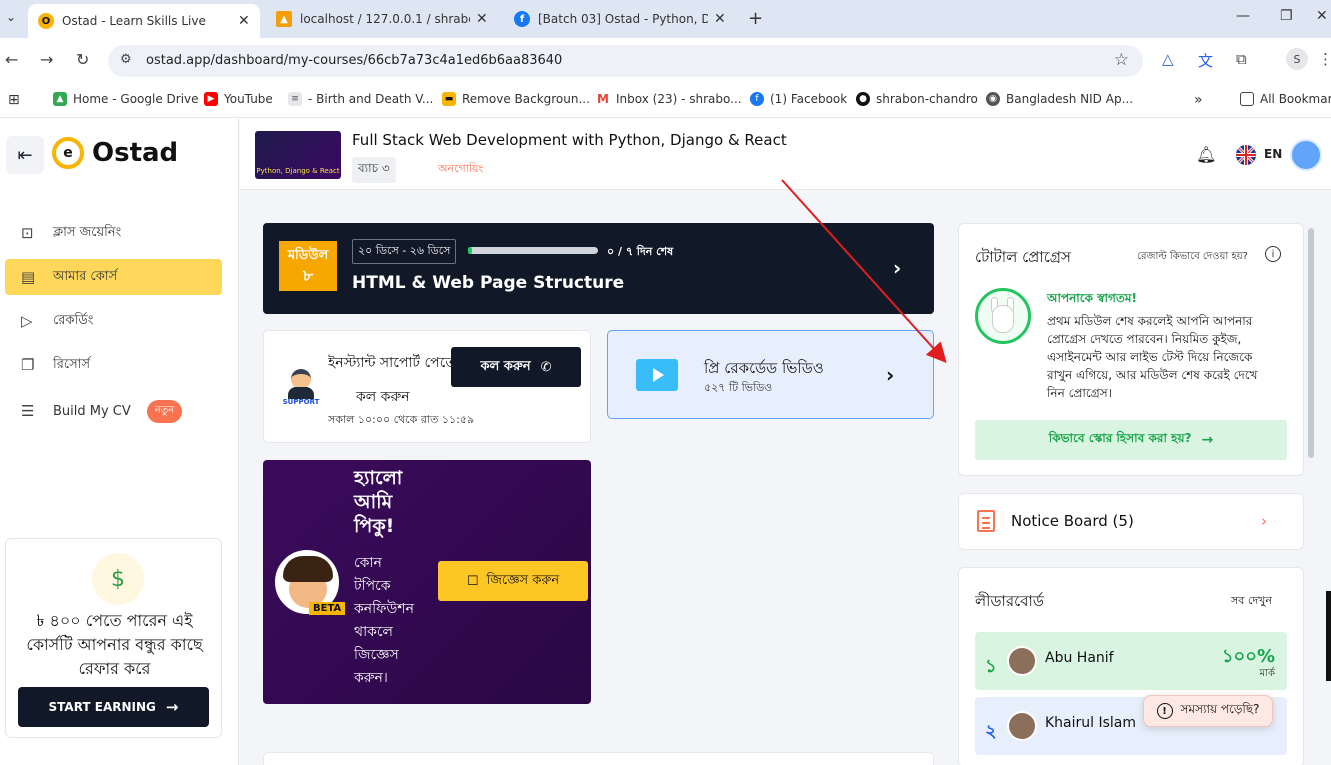 This screenshot has height=765, width=1331. Describe the element at coordinates (211, 99) in the screenshot. I see `youtube-icon: ▶` at that location.